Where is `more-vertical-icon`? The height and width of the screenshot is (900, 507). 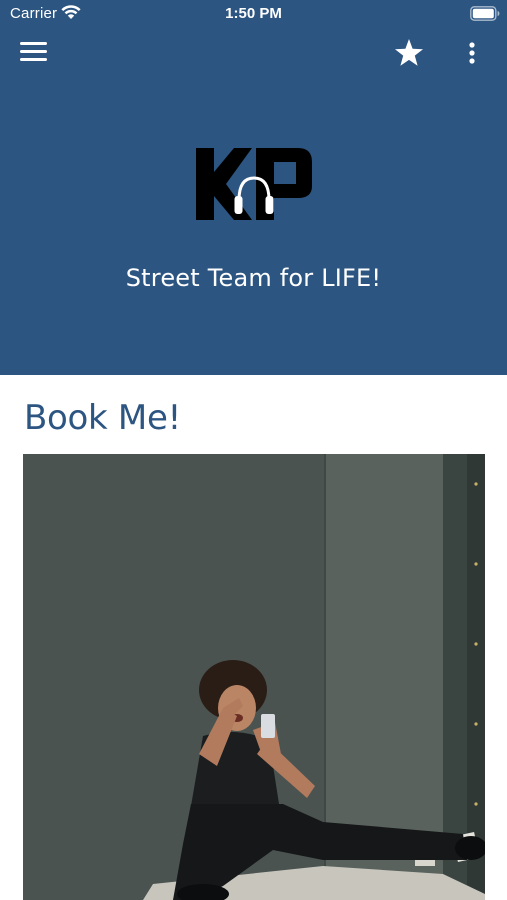 more-vertical-icon is located at coordinates (472, 53).